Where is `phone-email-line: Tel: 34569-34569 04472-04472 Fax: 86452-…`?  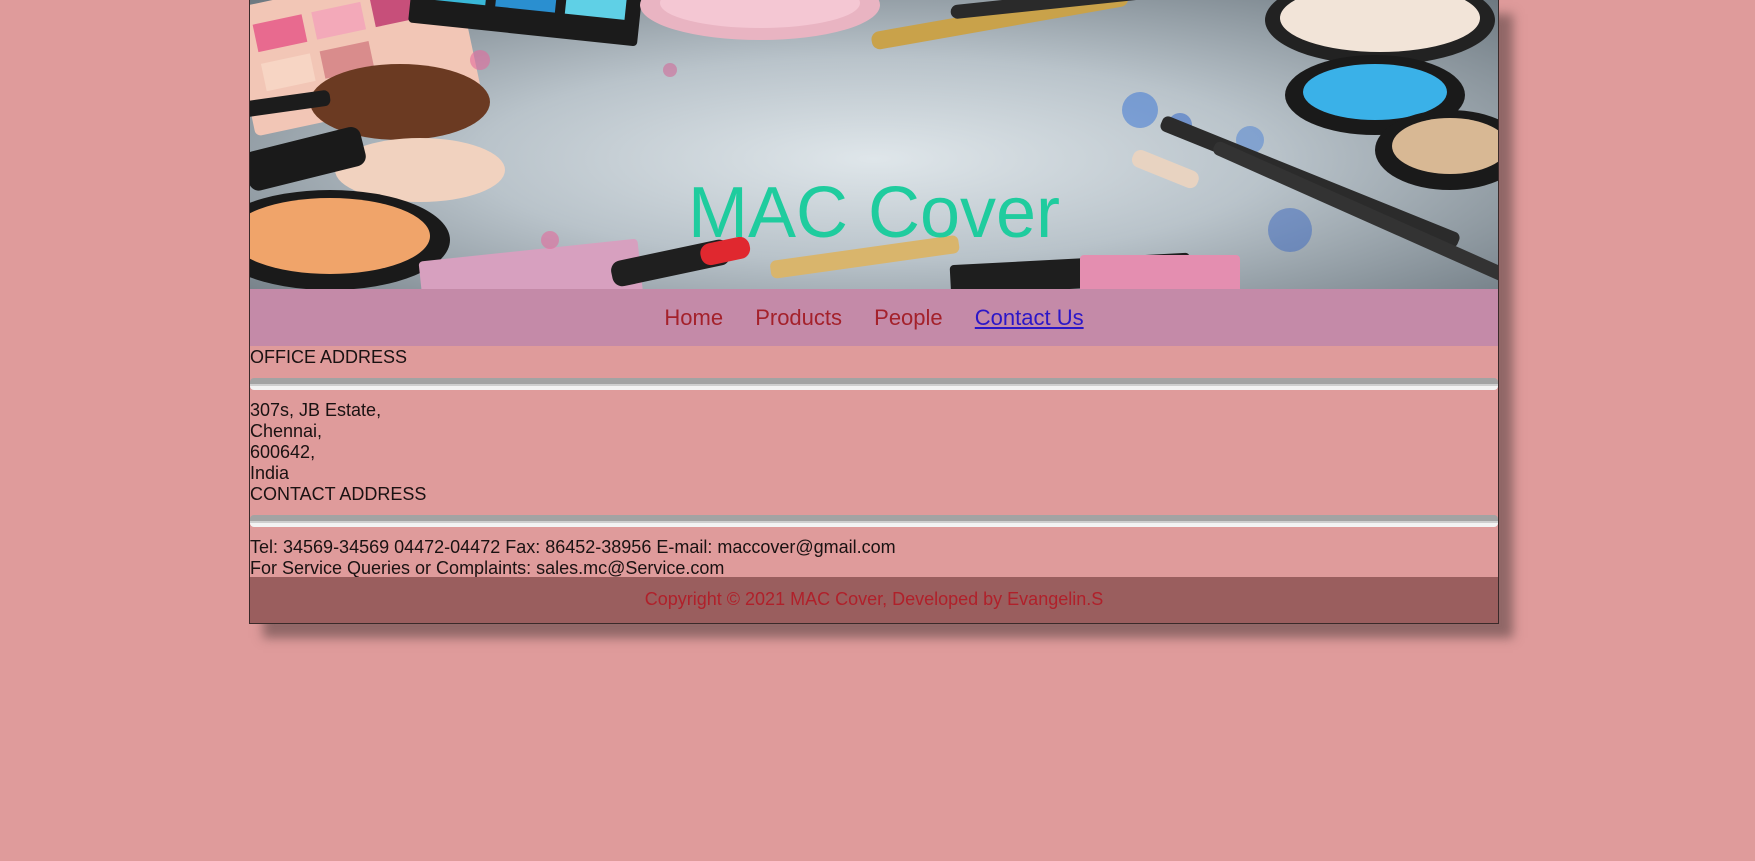
phone-email-line: Tel: 34569-34569 04472-04472 Fax: 86452-… is located at coordinates (573, 547).